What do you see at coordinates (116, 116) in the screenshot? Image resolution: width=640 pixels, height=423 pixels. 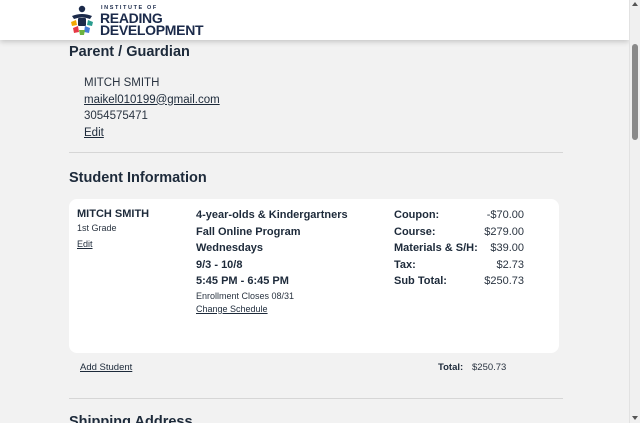 I see `parent-phone: 3054575471` at bounding box center [116, 116].